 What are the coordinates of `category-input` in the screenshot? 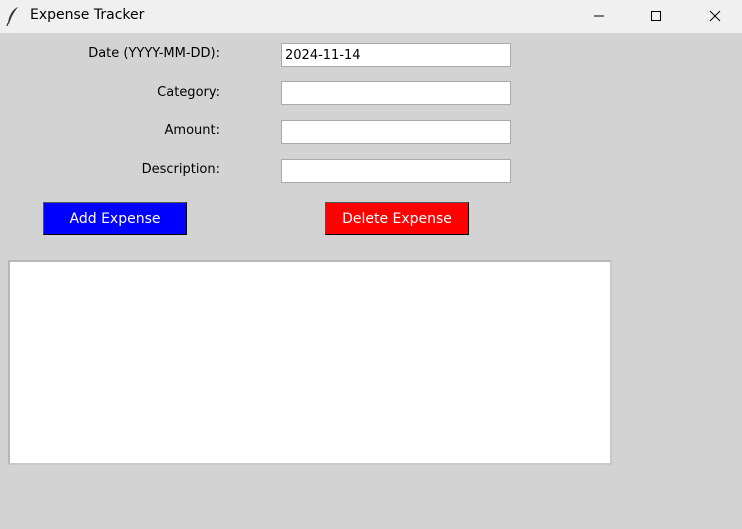 It's located at (396, 93).